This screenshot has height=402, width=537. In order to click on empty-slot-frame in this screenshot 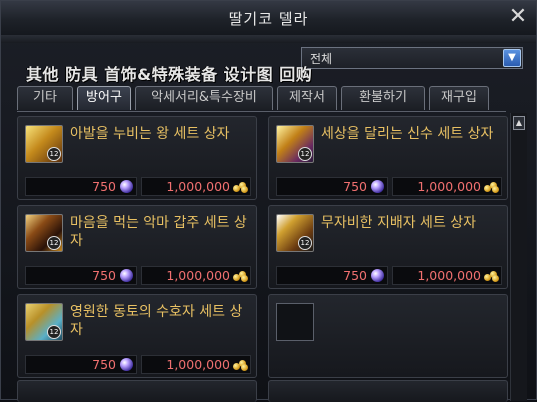, I will do `click(295, 322)`.